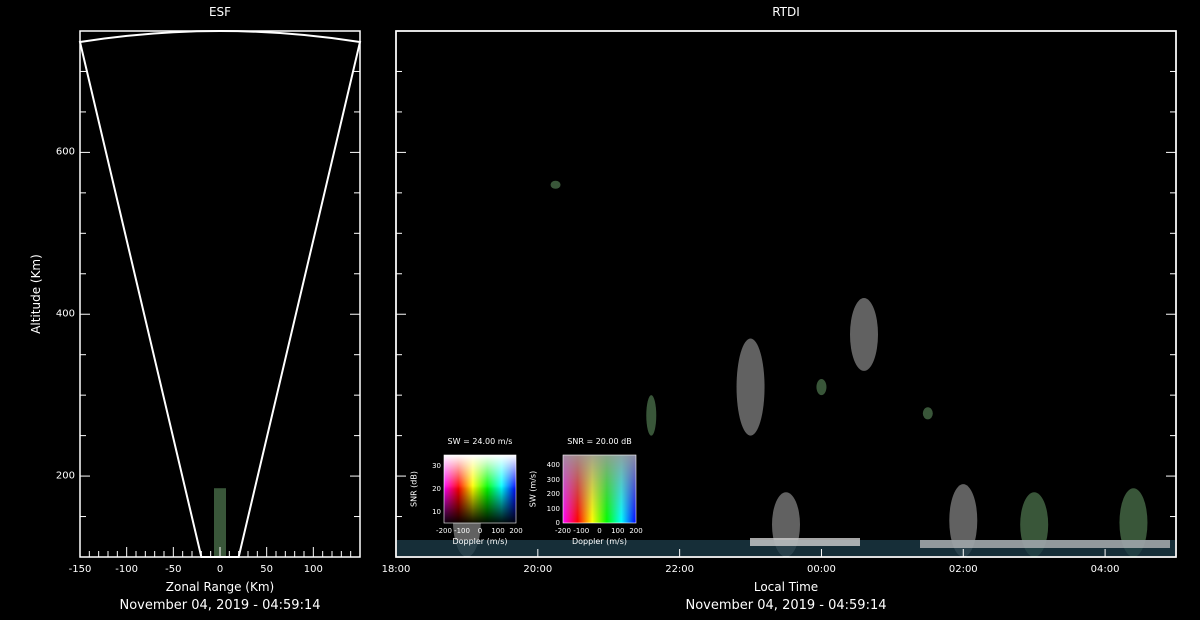 This screenshot has width=1200, height=620. I want to click on legend-sw, so click(480, 489).